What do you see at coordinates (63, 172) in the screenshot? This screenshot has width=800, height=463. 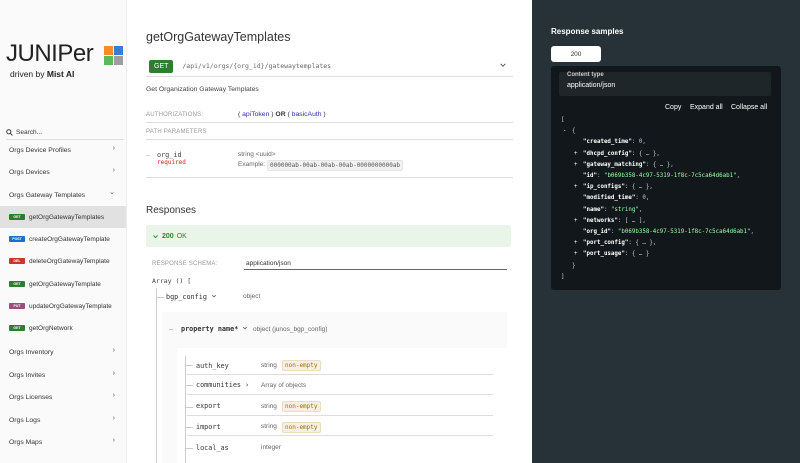 I see `sidebar-item-orgs-devices: Orgs Devices ›` at bounding box center [63, 172].